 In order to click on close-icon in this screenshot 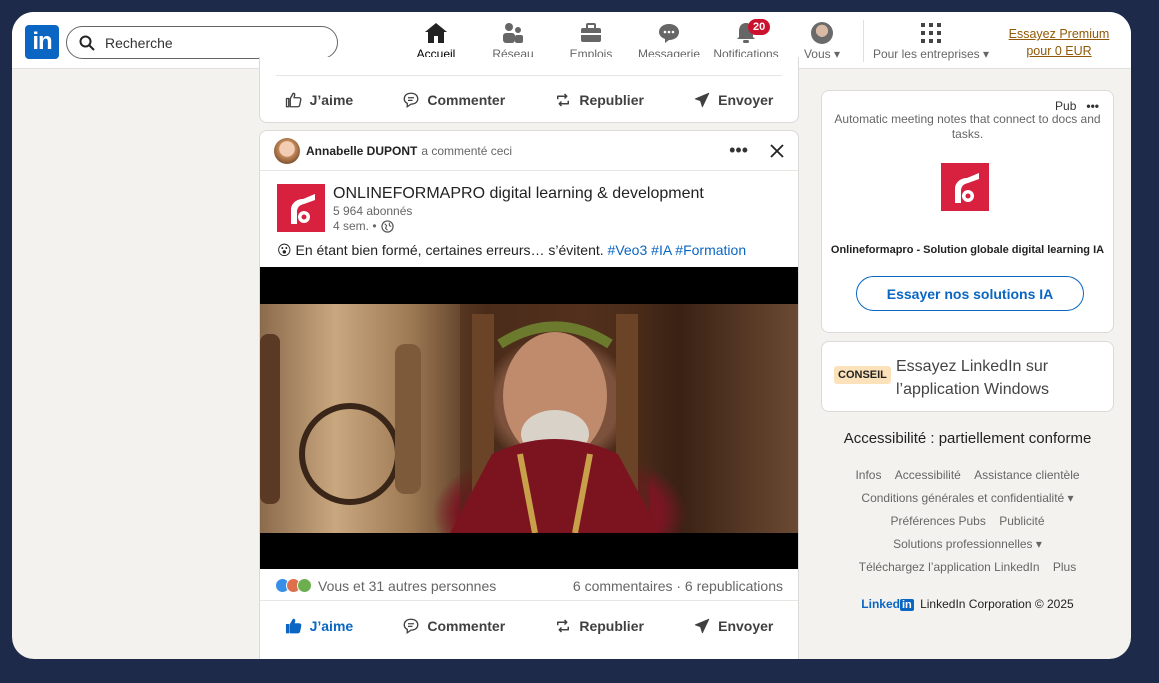, I will do `click(777, 150)`.